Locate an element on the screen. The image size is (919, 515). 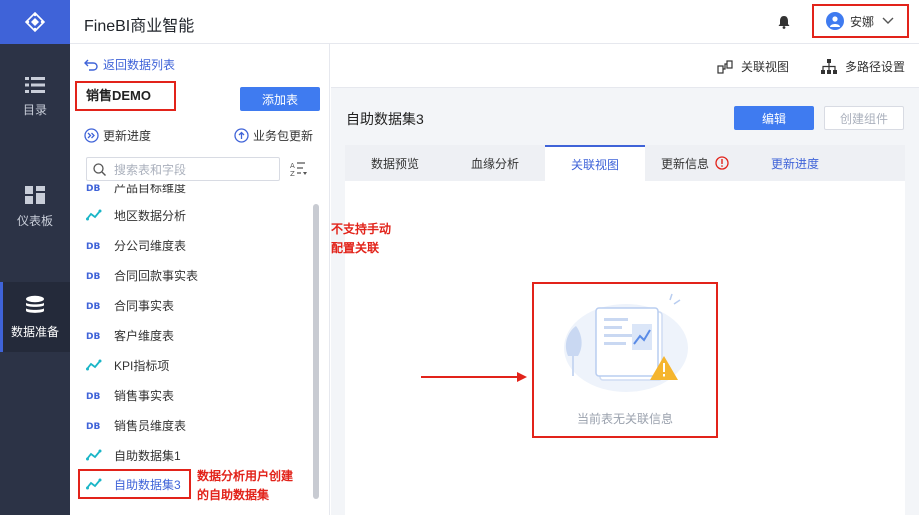
annotation-arrow is located at coordinates (474, 377).